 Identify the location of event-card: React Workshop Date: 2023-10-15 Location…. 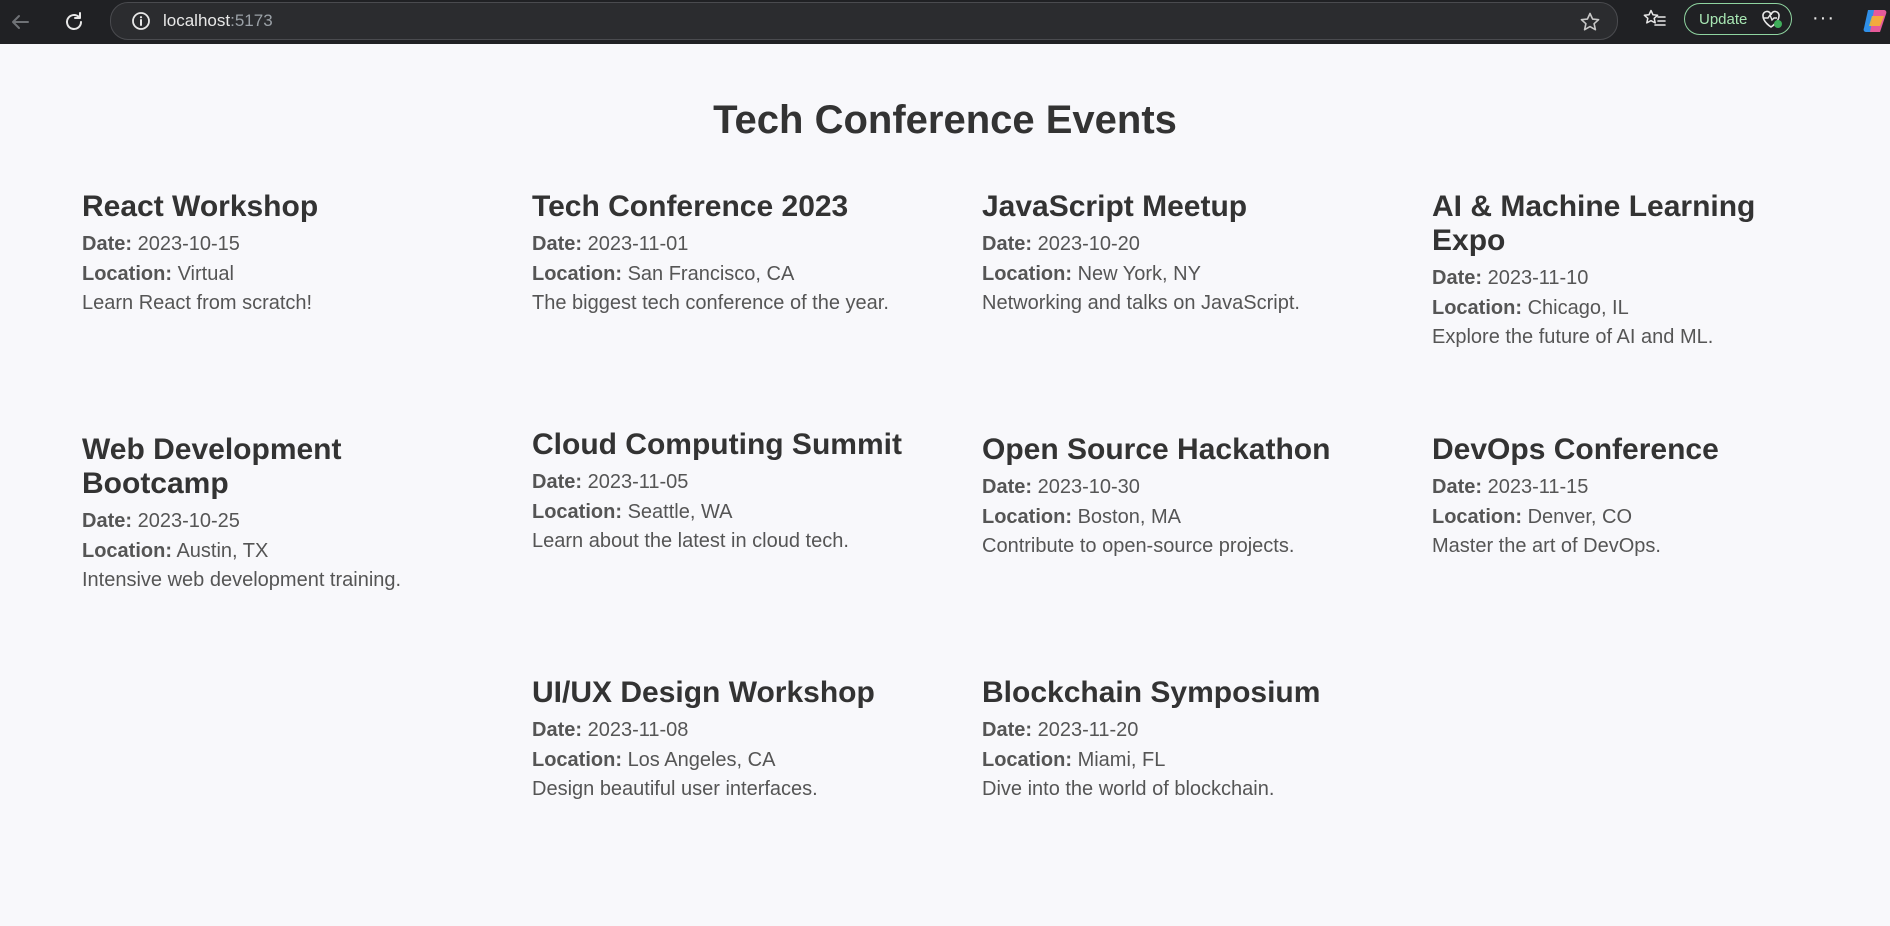
(282, 254).